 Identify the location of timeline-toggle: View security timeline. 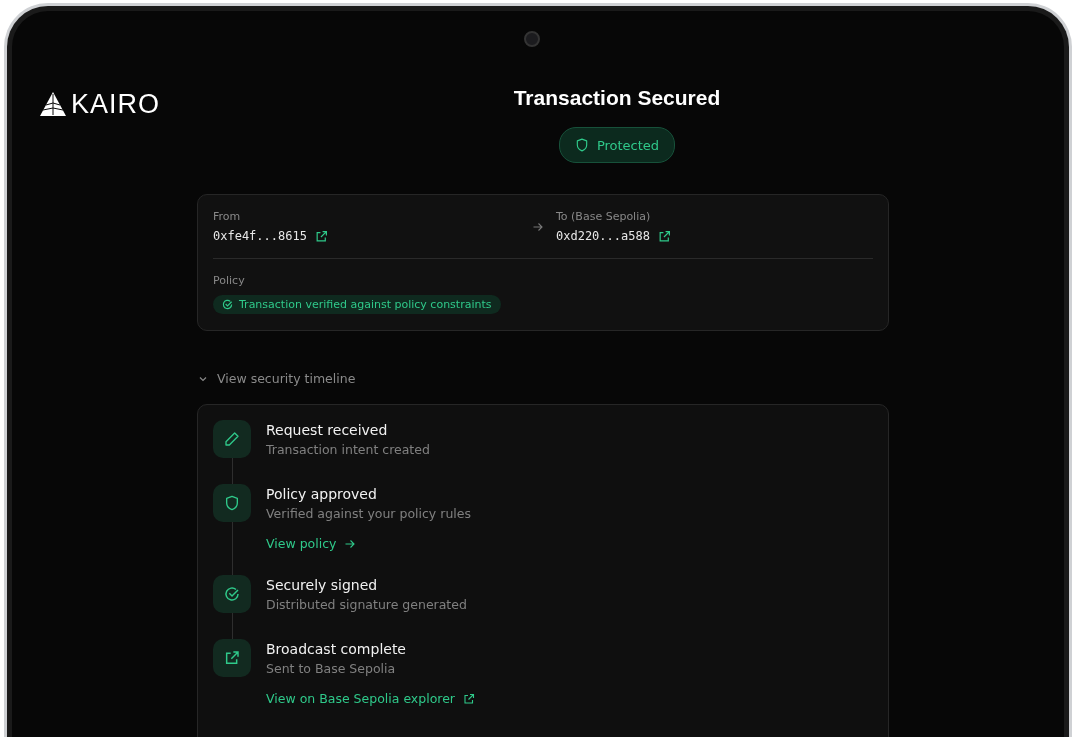
(276, 378).